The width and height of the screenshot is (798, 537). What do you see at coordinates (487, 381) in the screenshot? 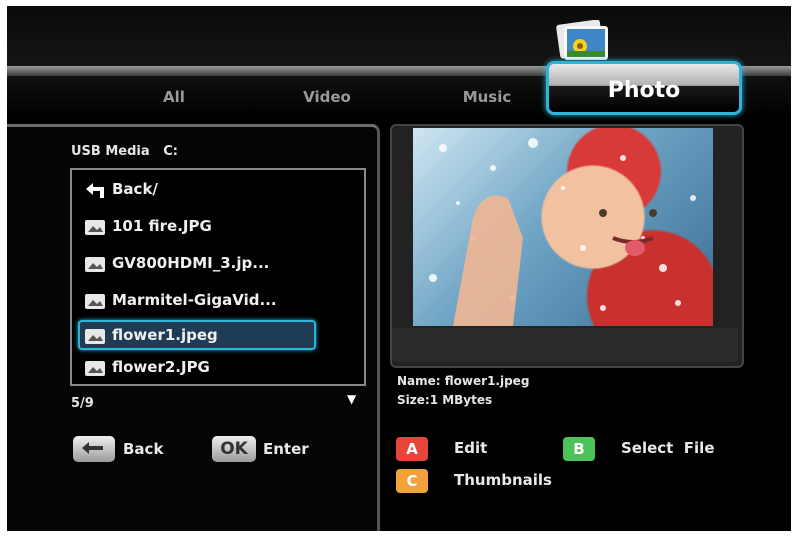
I see `name-value: flower1.jpeg` at bounding box center [487, 381].